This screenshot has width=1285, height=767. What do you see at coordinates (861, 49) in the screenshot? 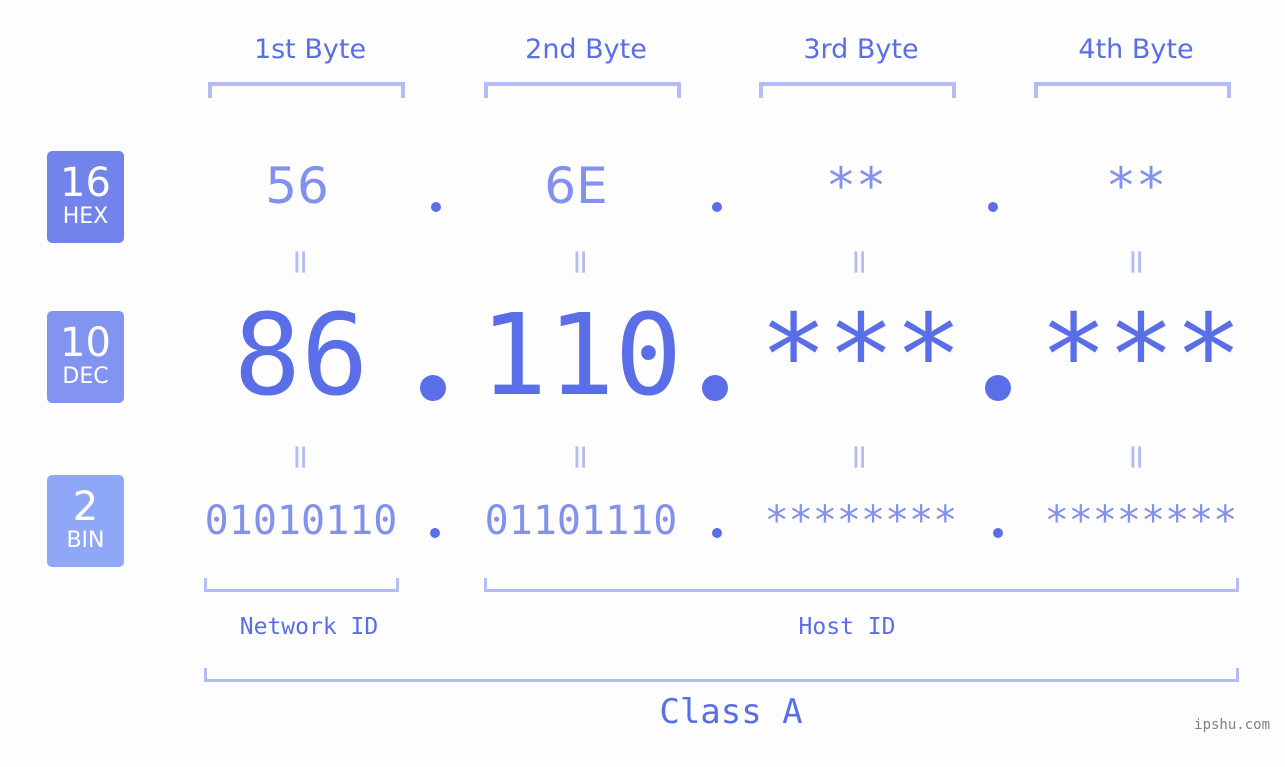
I see `byte-header-3: 3rd Byte` at bounding box center [861, 49].